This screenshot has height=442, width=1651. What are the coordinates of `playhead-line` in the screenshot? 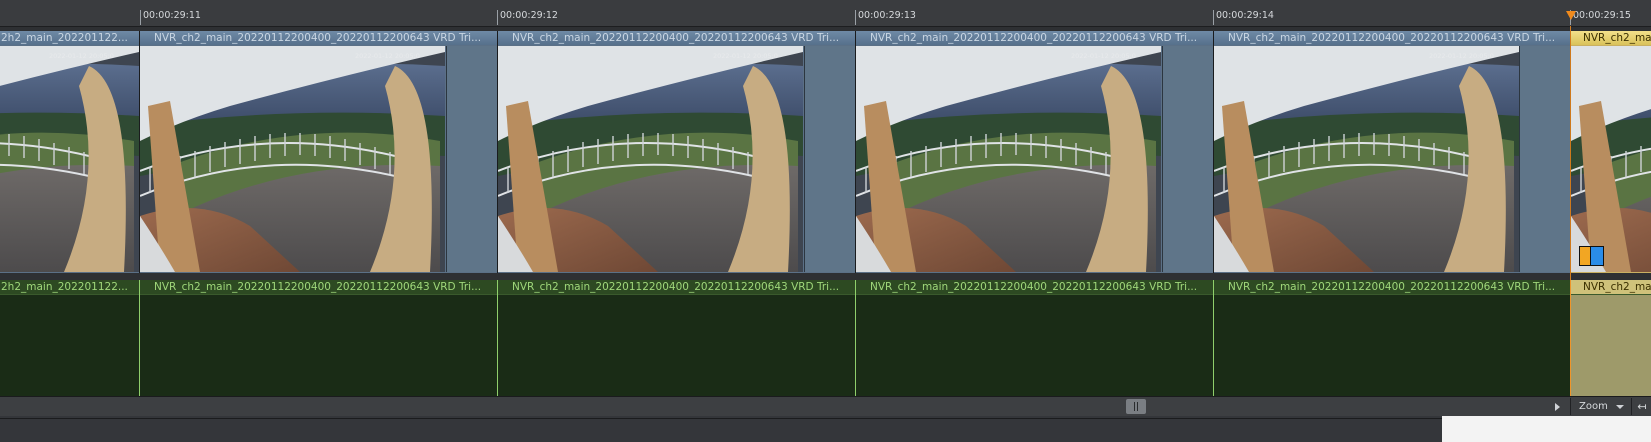 It's located at (1570, 211).